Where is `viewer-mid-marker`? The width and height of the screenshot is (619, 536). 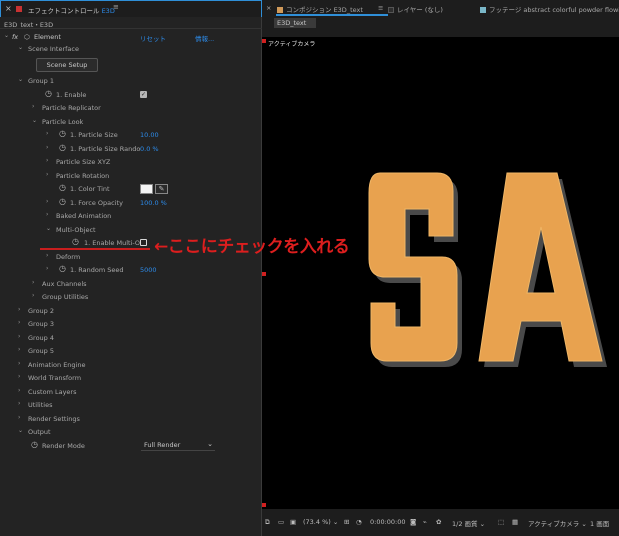
viewer-mid-marker is located at coordinates (264, 274).